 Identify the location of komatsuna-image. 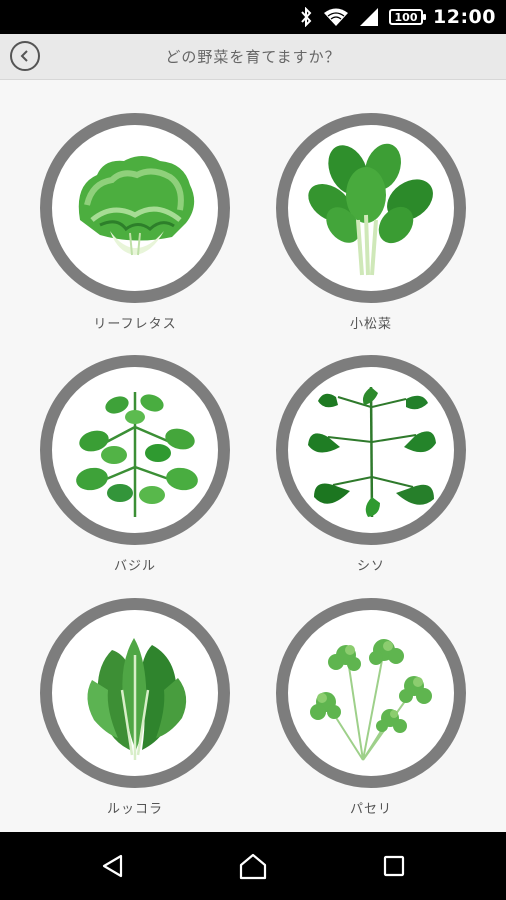
(370, 209).